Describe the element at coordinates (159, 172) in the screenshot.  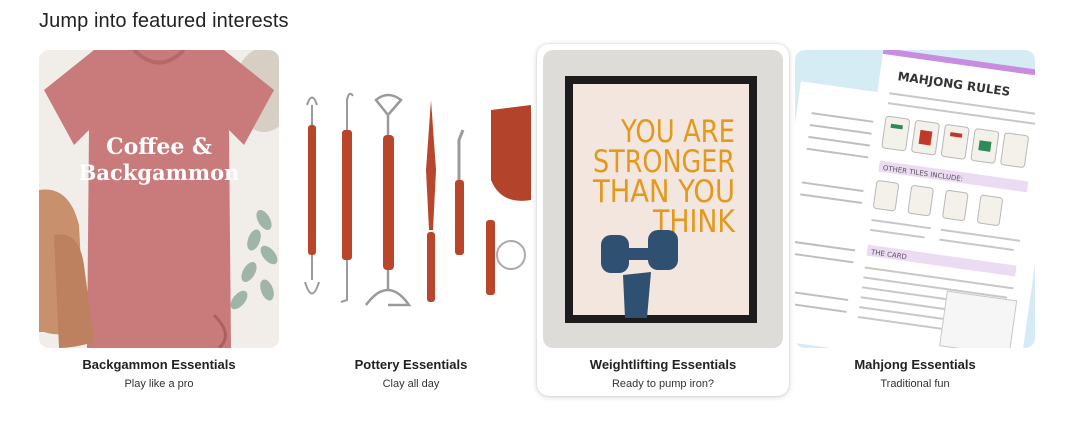
I see `shirt-text-line-2: Backgammon` at that location.